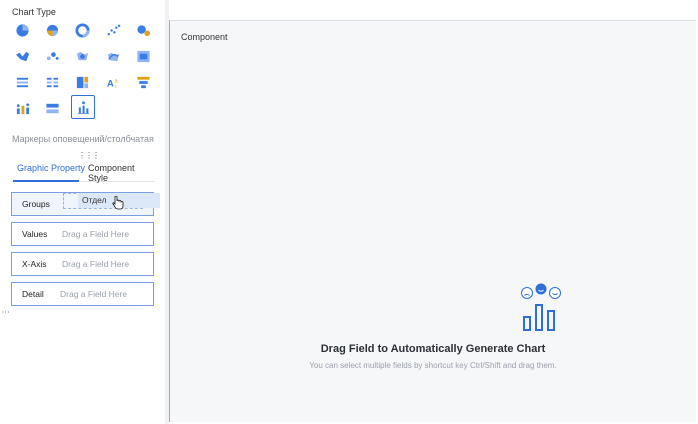 This screenshot has height=424, width=698. I want to click on pie-icon, so click(22, 30).